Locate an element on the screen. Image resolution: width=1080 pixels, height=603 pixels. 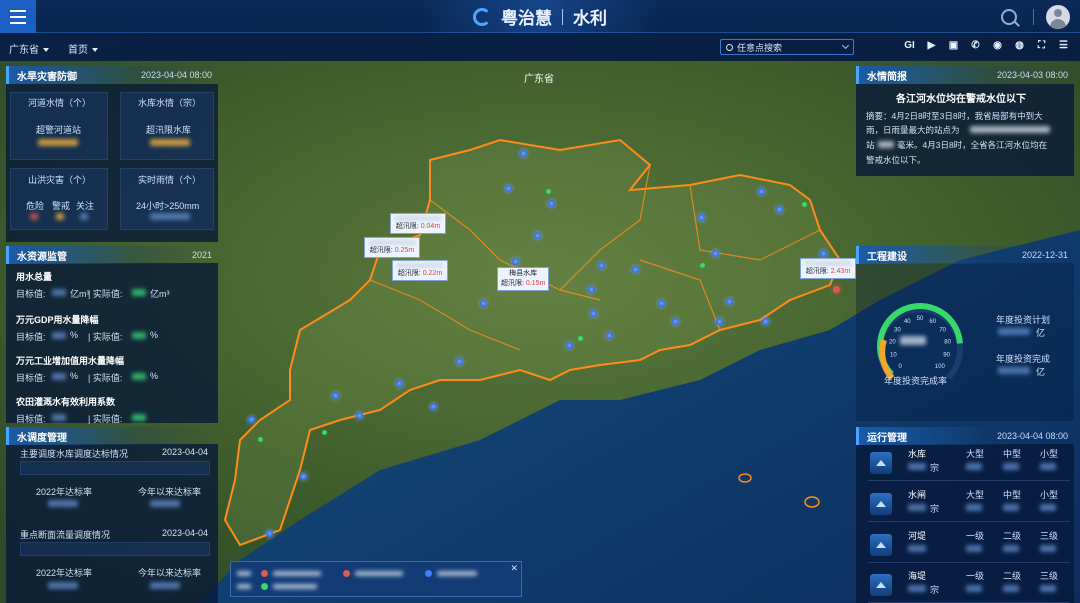
map-legend: ✕ is located at coordinates (376, 579).